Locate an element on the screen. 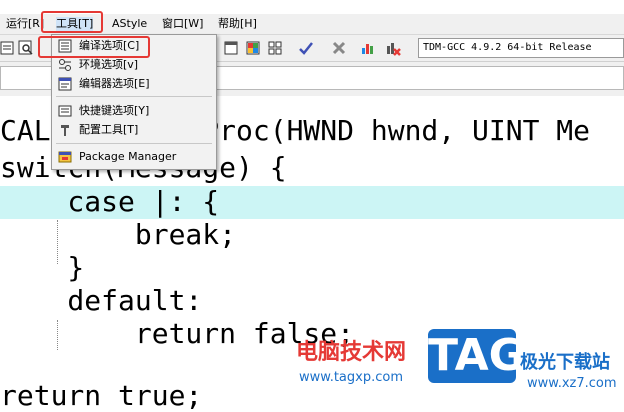 The image size is (624, 412). watermark-site-name: 电脑技术网 is located at coordinates (351, 352).